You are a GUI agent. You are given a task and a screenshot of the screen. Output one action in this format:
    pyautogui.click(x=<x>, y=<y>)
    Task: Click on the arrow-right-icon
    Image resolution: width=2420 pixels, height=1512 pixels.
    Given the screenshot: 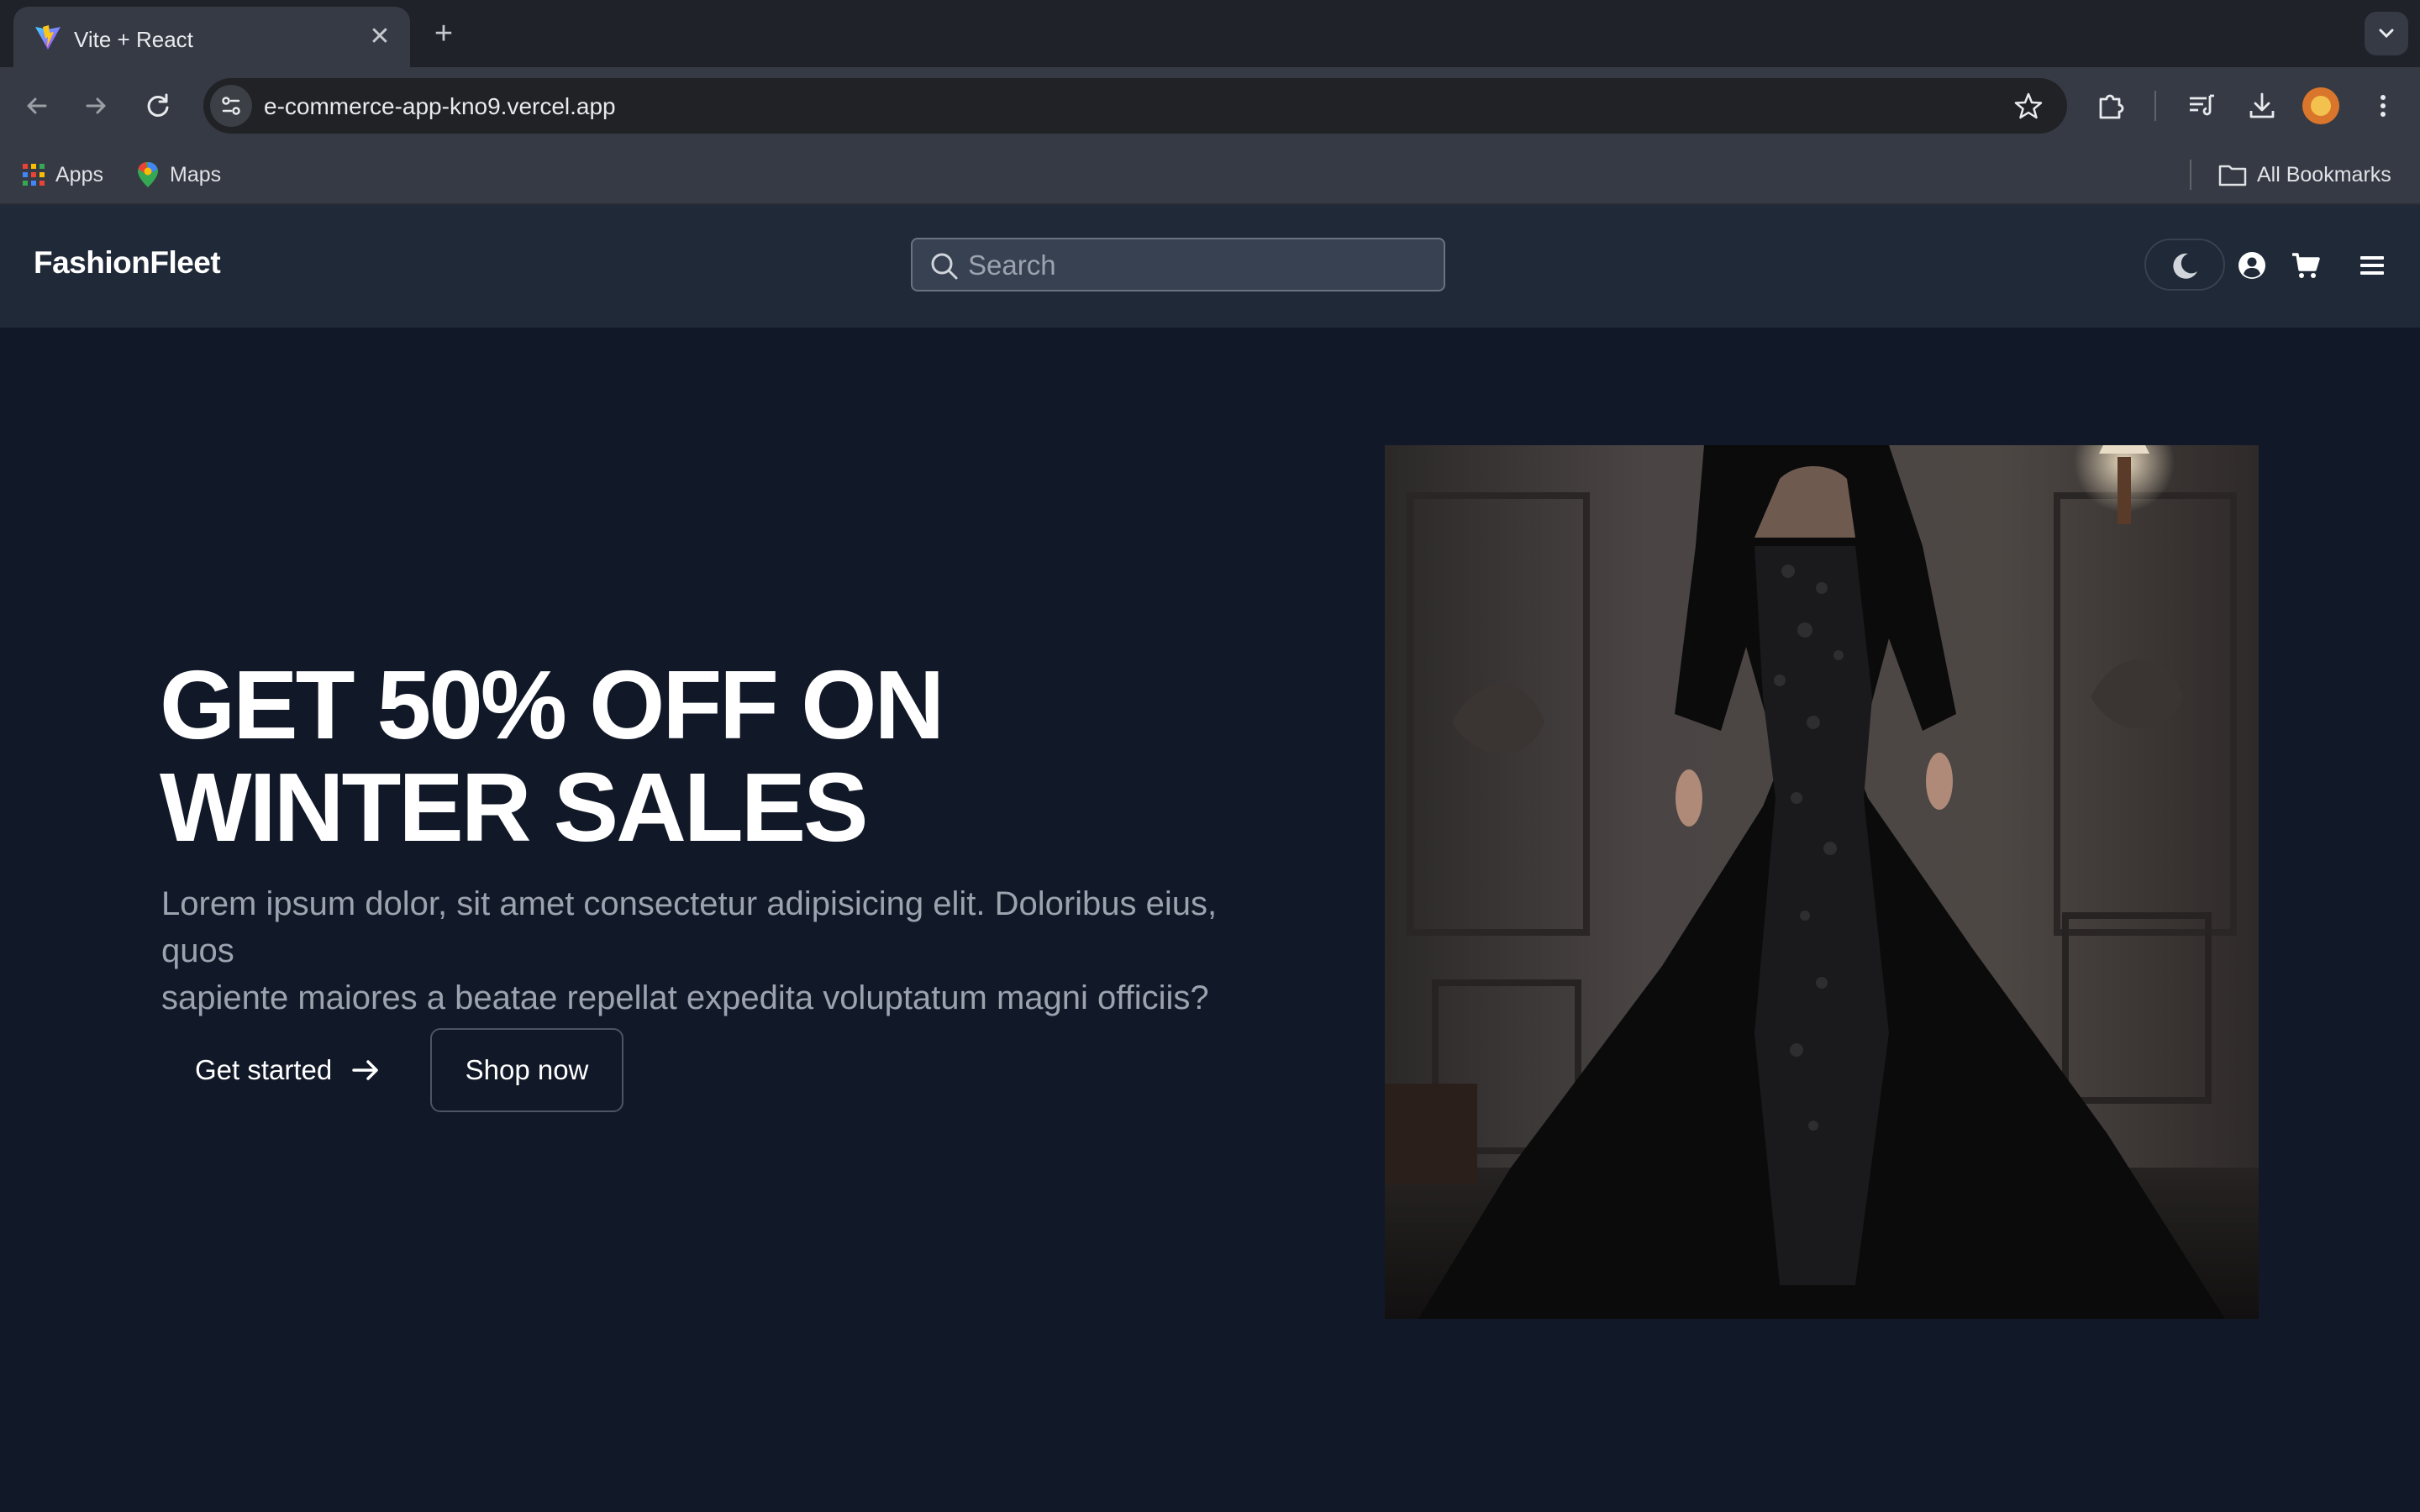 What is the action you would take?
    pyautogui.click(x=365, y=1070)
    